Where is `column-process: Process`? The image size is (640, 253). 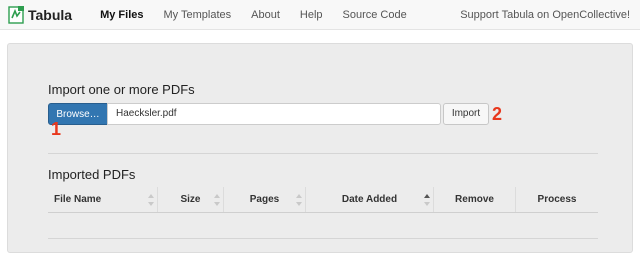
column-process: Process is located at coordinates (557, 199).